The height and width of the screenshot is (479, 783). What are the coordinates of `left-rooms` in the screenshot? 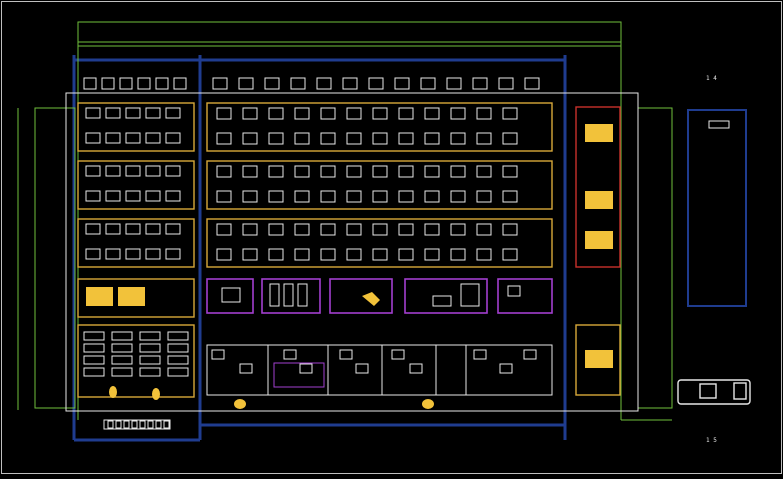 It's located at (136, 250).